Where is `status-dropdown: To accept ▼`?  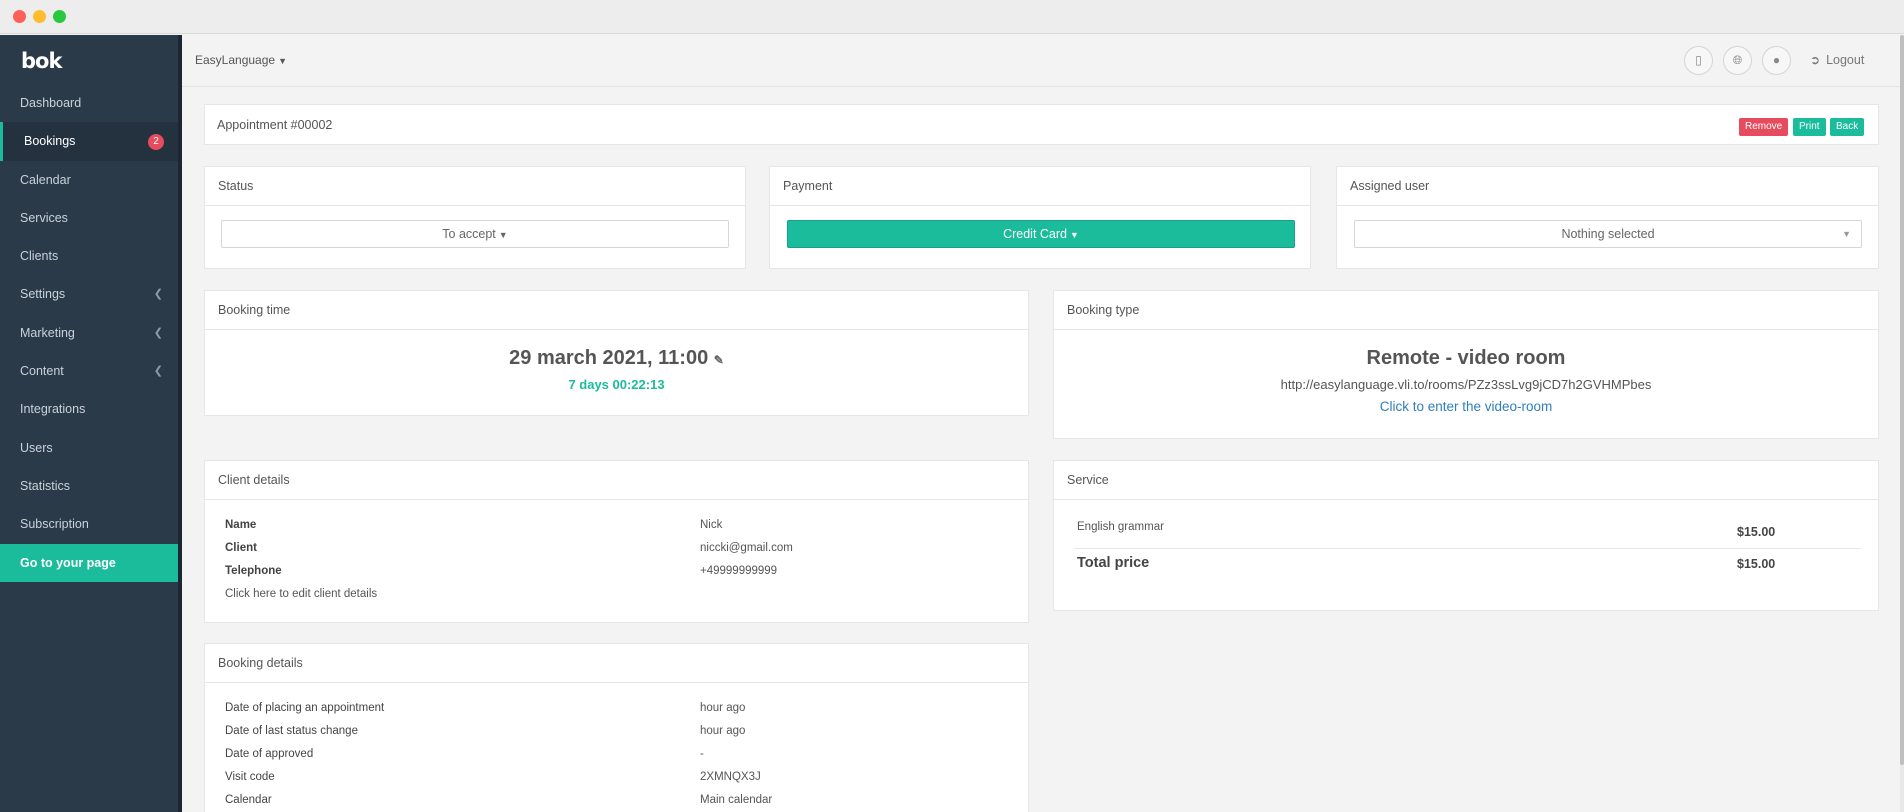 status-dropdown: To accept ▼ is located at coordinates (475, 234).